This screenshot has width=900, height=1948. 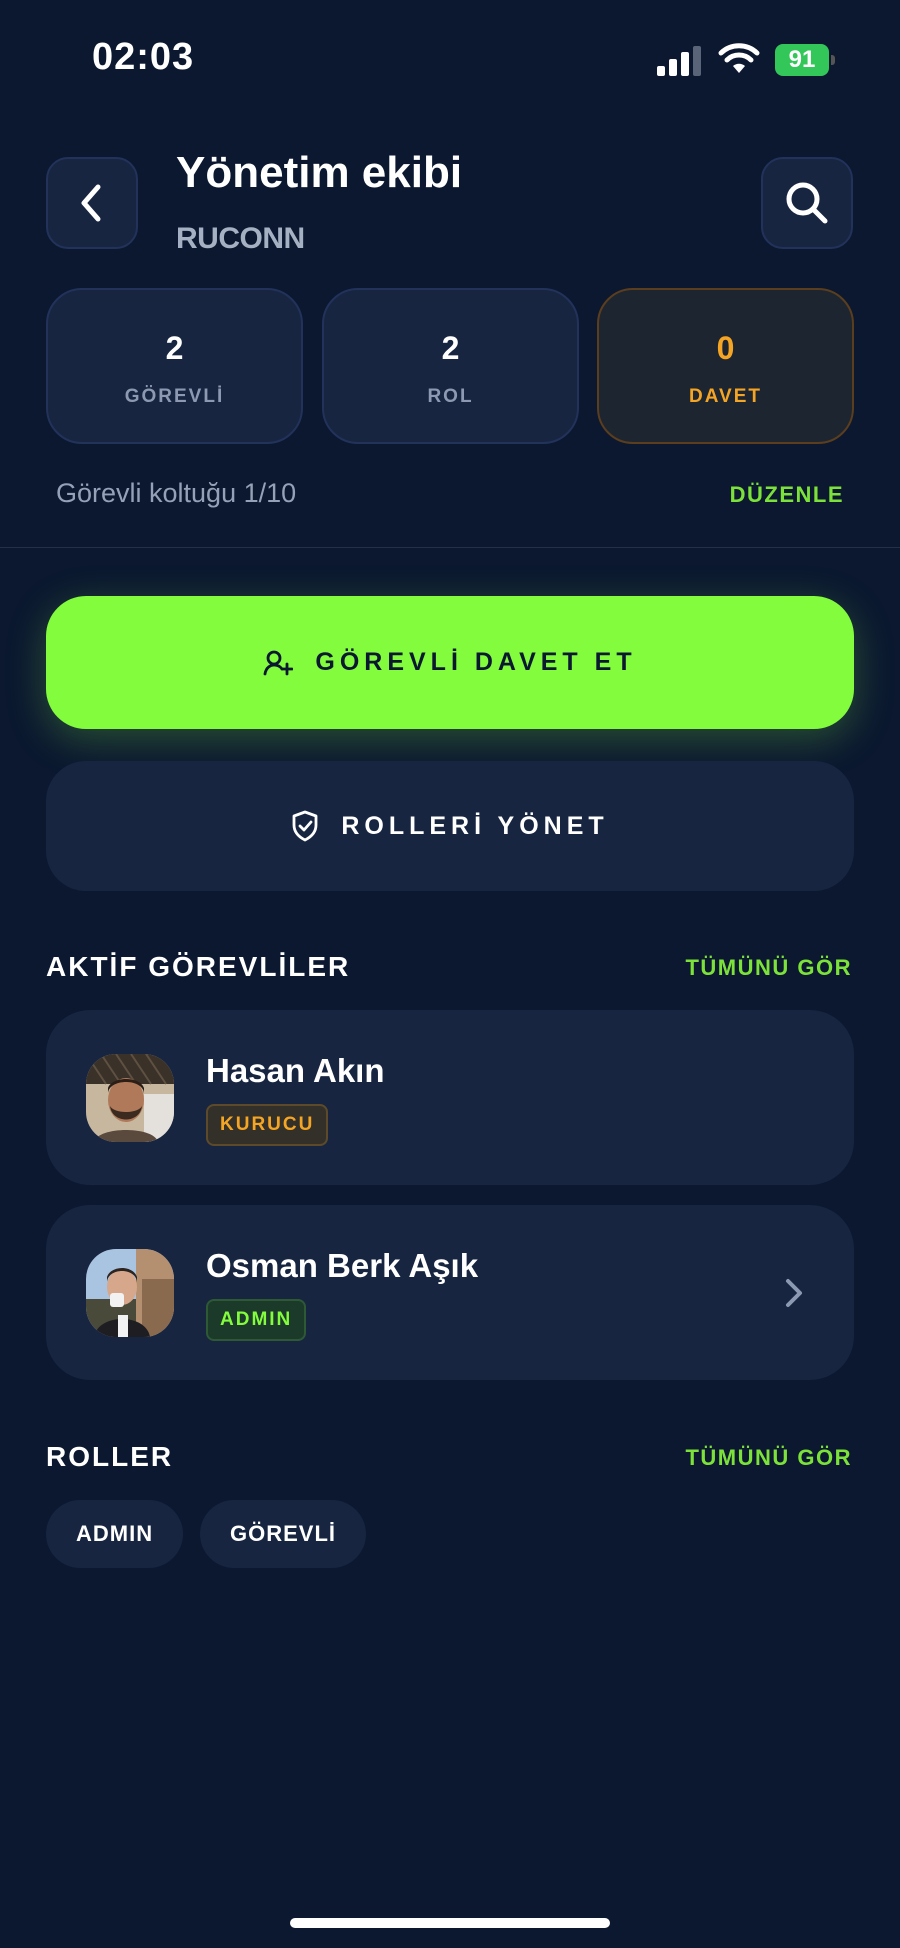 I want to click on member-card: Osman Berk Aşık ADMIN, so click(x=450, y=1292).